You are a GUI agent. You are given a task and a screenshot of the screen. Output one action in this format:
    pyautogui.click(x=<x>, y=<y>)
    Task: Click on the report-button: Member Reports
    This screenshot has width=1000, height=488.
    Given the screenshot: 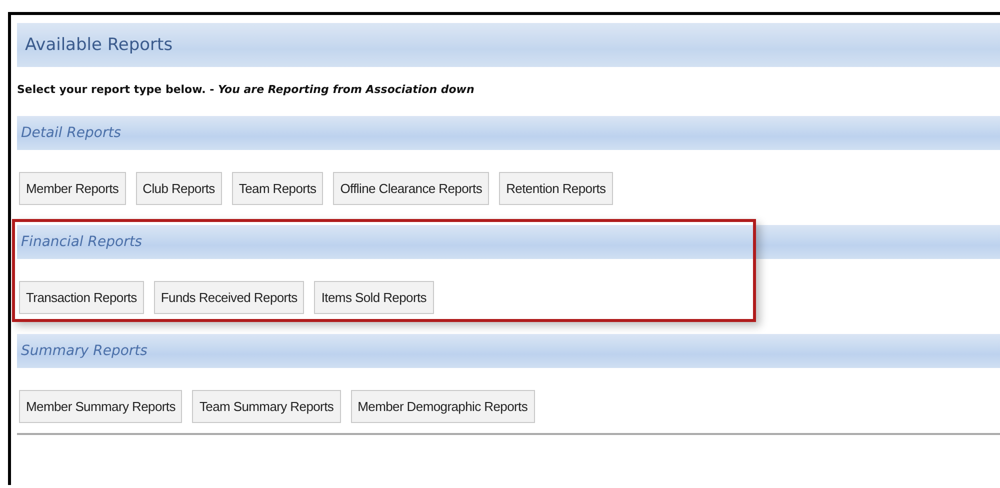 What is the action you would take?
    pyautogui.click(x=72, y=188)
    